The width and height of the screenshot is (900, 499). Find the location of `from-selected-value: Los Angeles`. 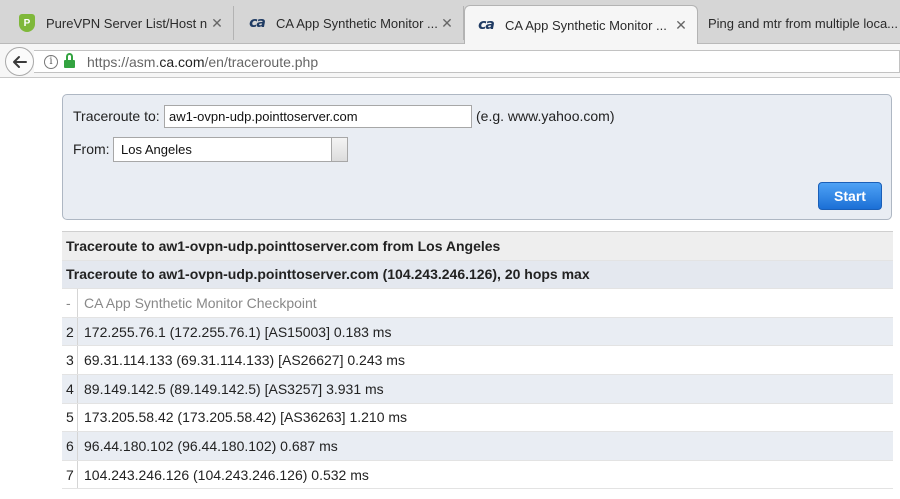

from-selected-value: Los Angeles is located at coordinates (156, 149).